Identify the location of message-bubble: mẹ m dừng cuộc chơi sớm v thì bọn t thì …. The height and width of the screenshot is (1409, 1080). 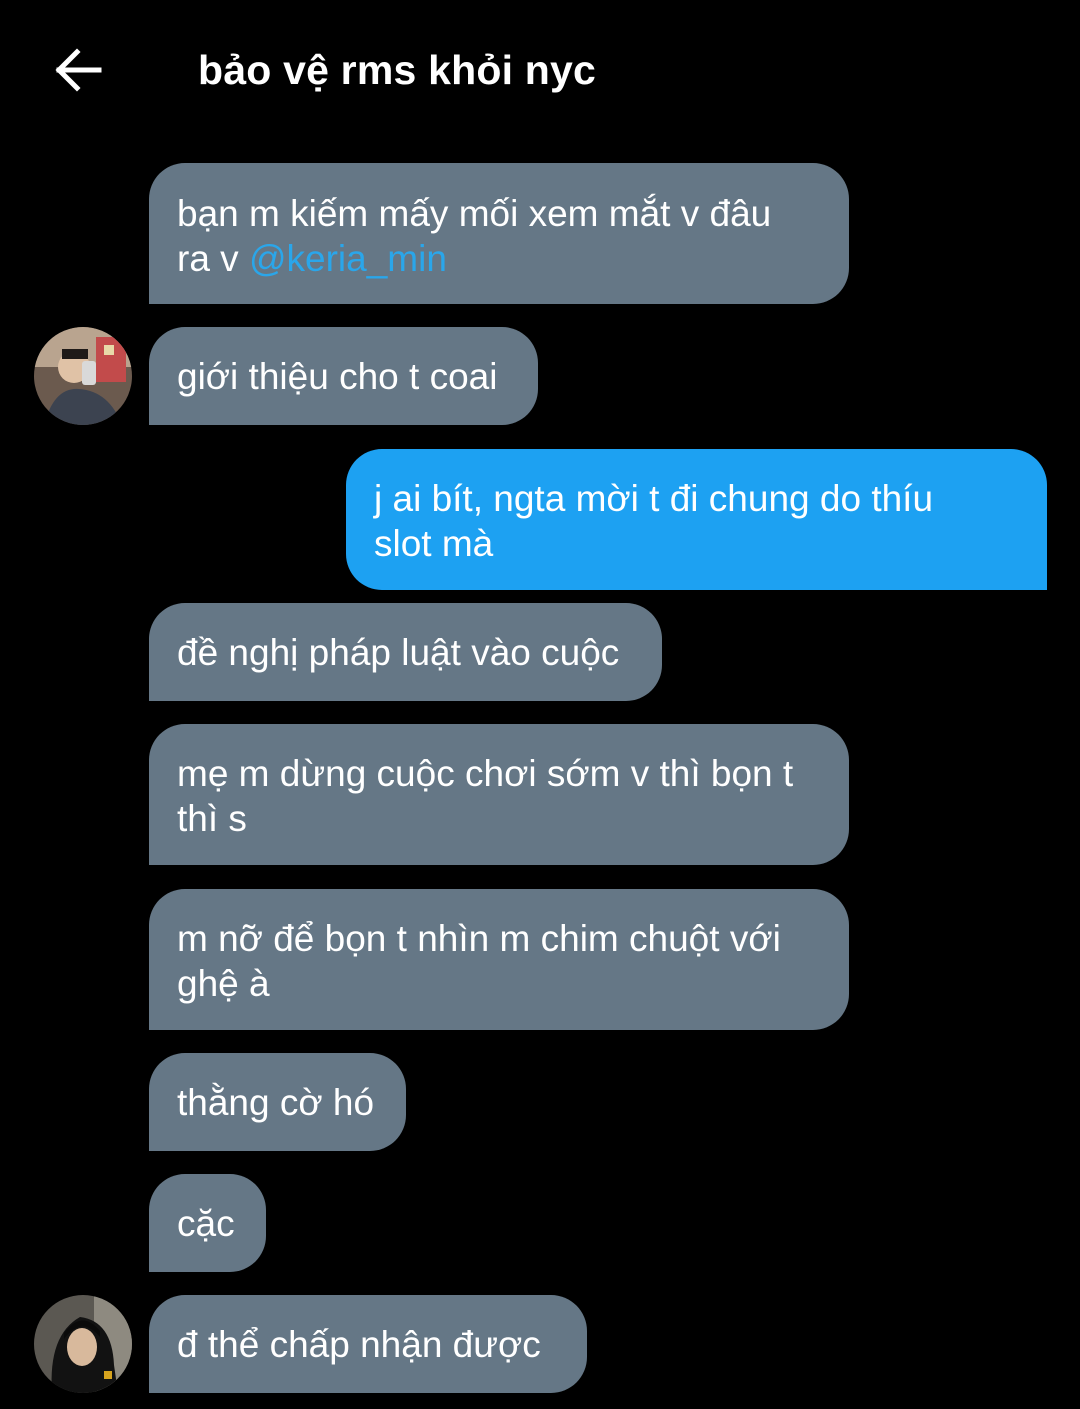
(499, 794).